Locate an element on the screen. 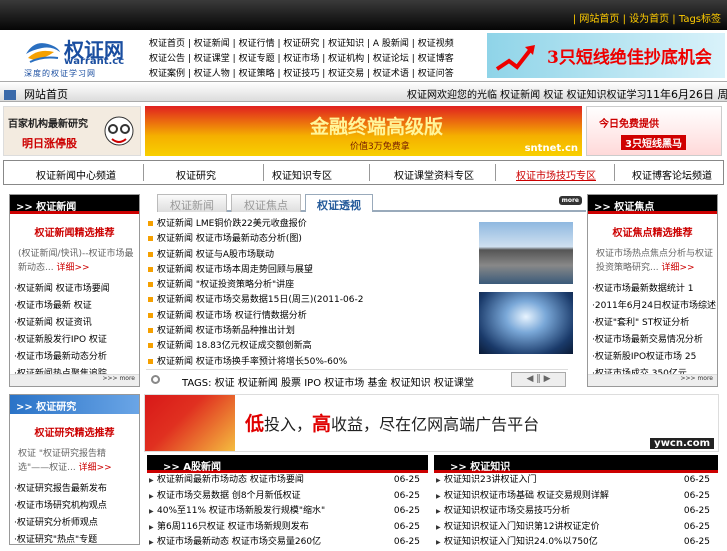 The height and width of the screenshot is (551, 727). nav-link: 权证行情 is located at coordinates (257, 44).